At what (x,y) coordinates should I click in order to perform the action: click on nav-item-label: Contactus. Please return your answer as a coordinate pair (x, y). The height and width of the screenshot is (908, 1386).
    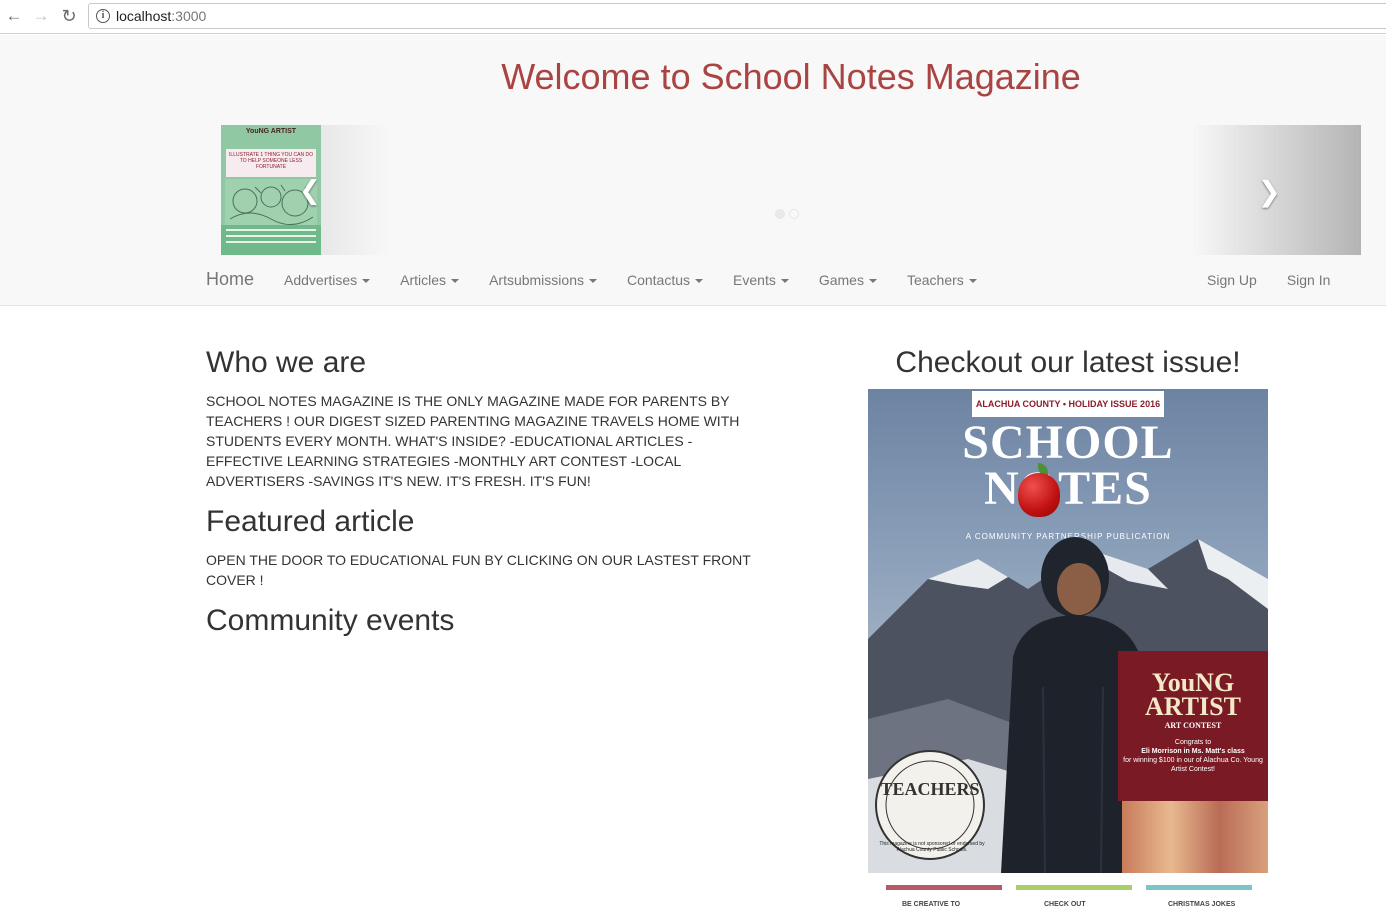
    Looking at the image, I should click on (658, 280).